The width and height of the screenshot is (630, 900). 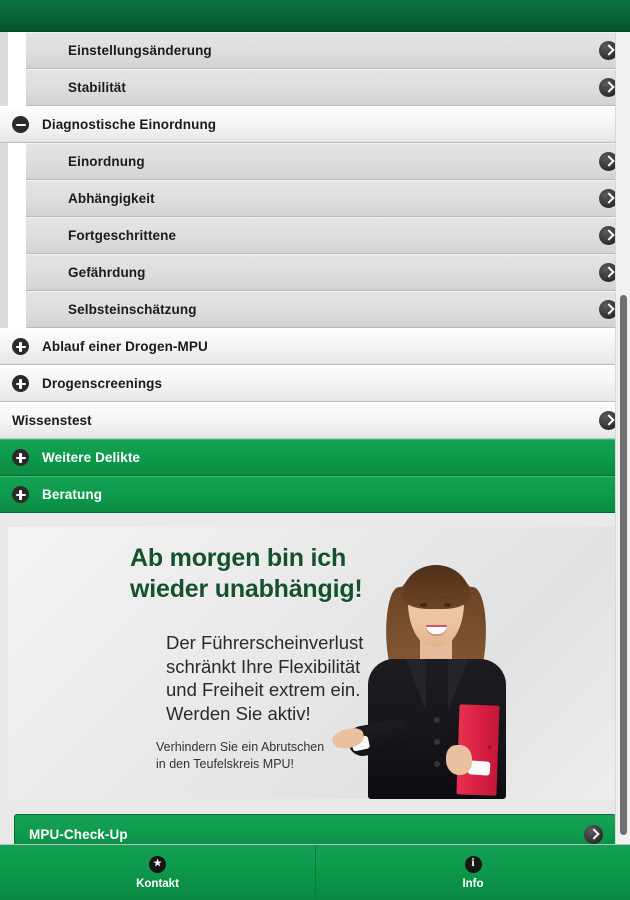 I want to click on accordion-item-label: Weitere Delikte, so click(x=91, y=457).